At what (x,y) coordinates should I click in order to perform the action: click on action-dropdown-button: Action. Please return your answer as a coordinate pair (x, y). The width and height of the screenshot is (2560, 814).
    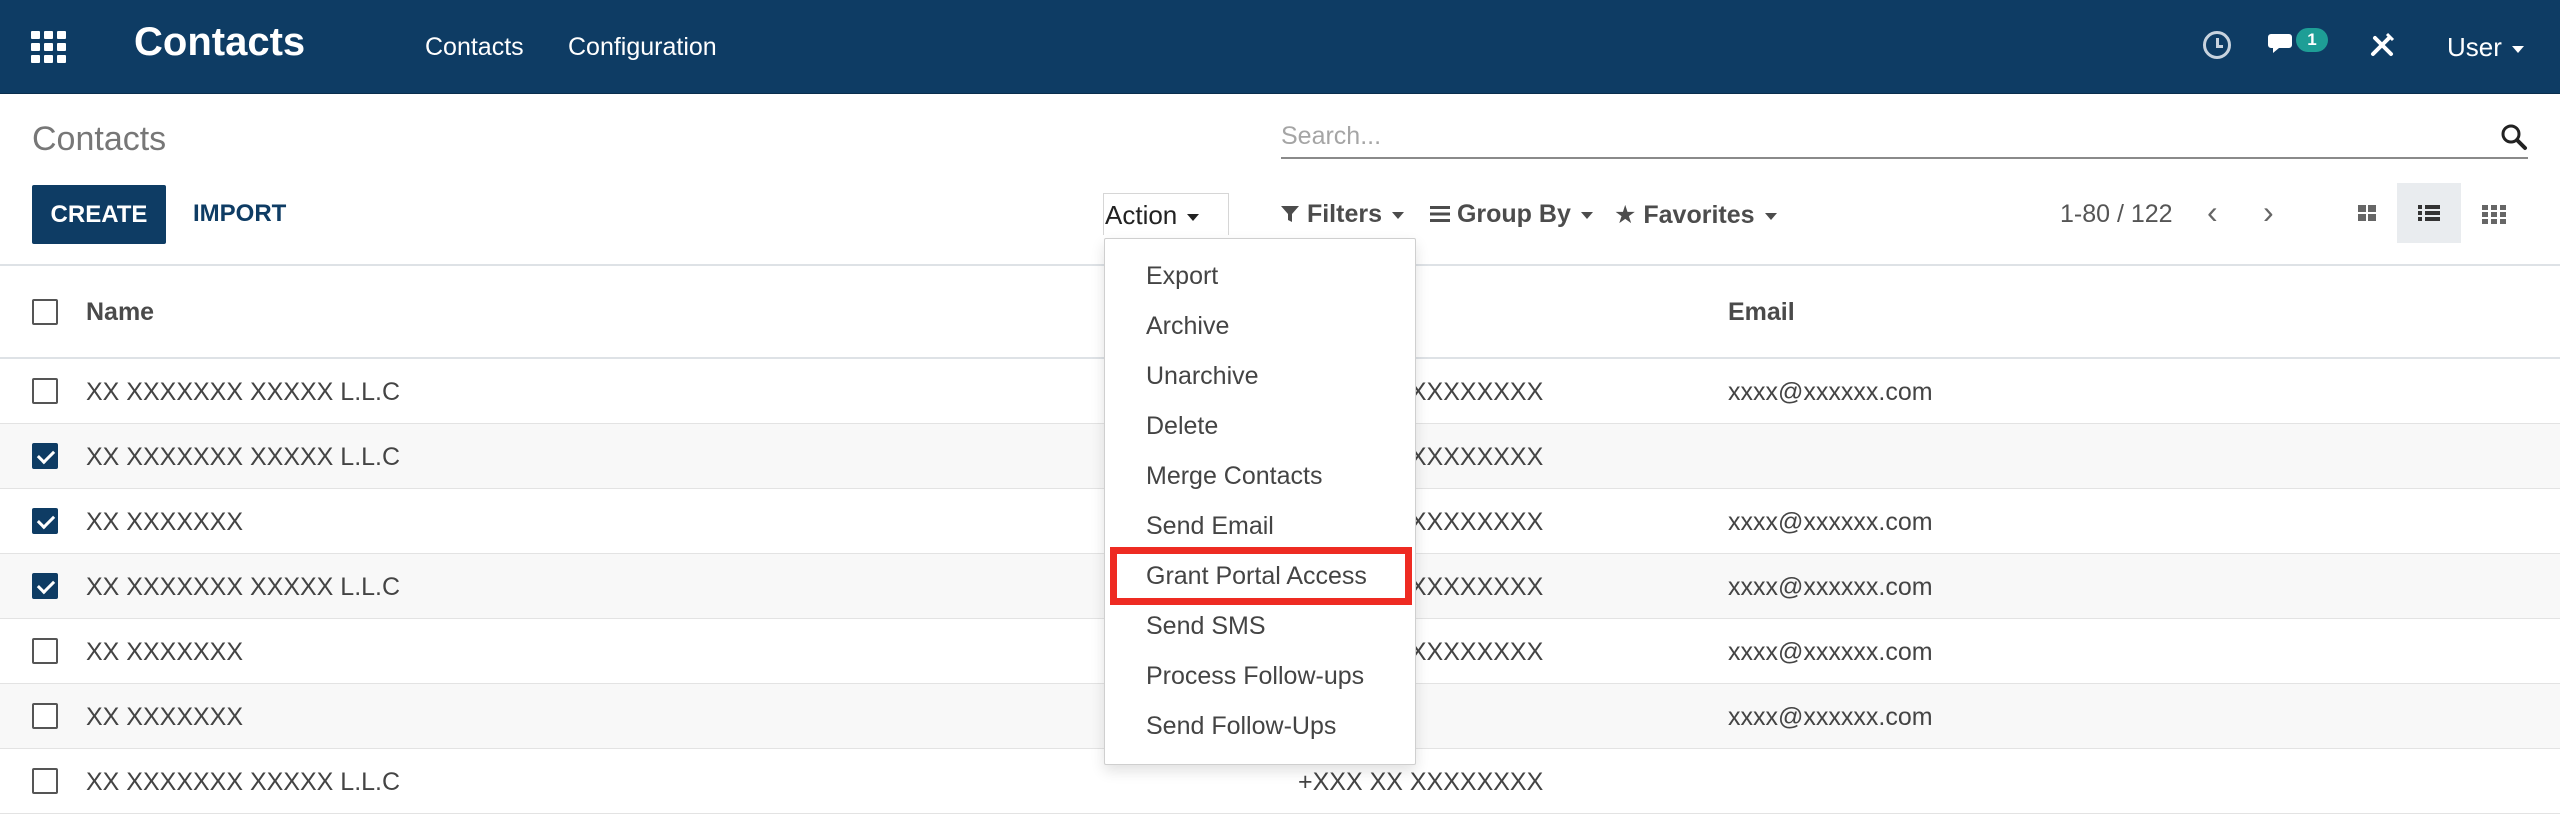
    Looking at the image, I should click on (1166, 214).